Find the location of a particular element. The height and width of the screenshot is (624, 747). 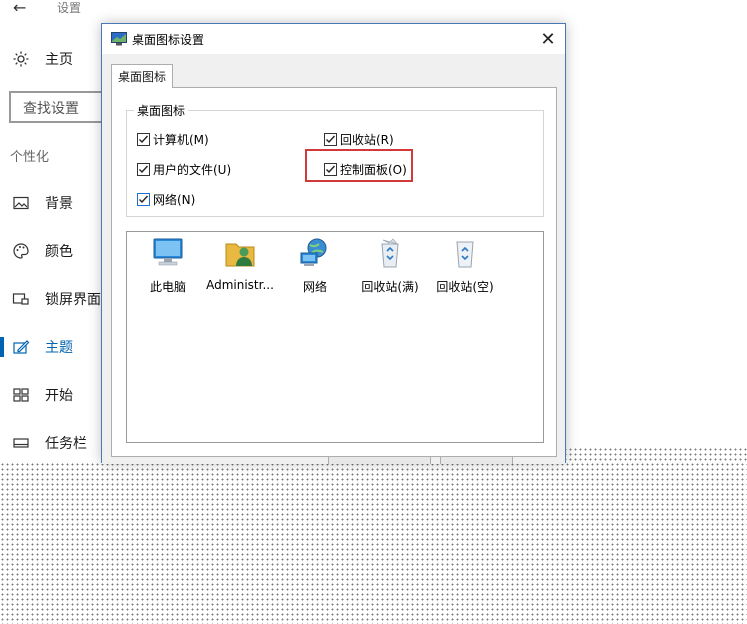

back-arrow-icon: ← is located at coordinates (19, 8).